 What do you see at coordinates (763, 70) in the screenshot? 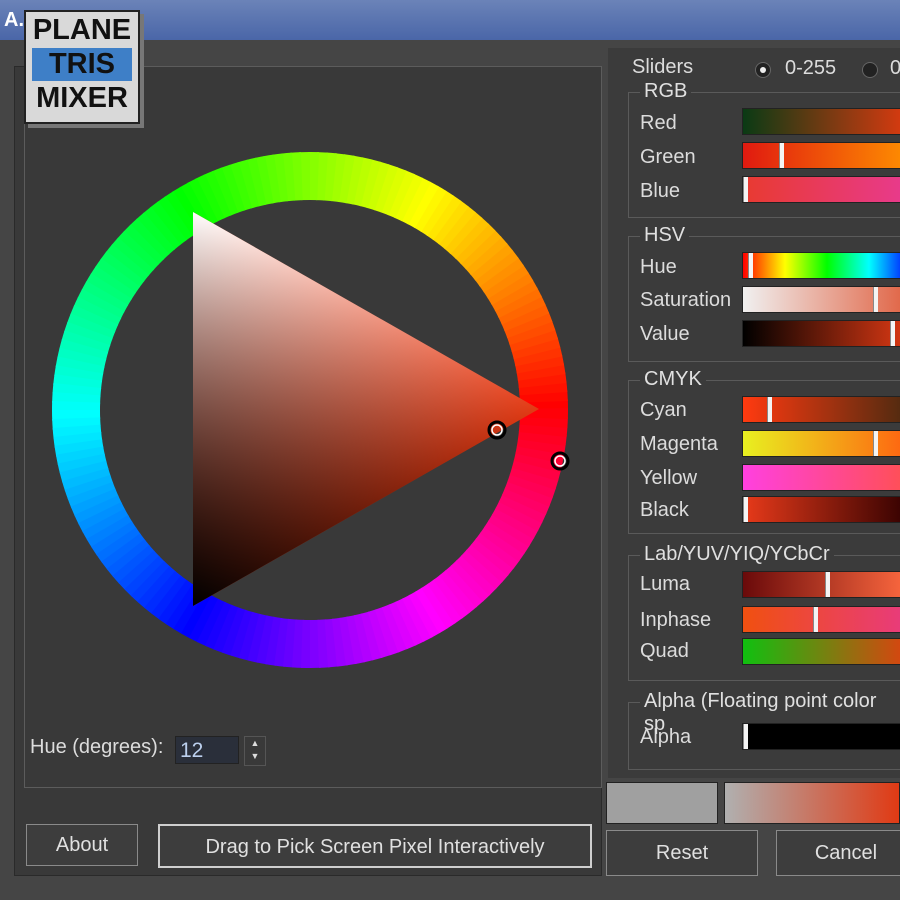
I see `range-0-255-radio` at bounding box center [763, 70].